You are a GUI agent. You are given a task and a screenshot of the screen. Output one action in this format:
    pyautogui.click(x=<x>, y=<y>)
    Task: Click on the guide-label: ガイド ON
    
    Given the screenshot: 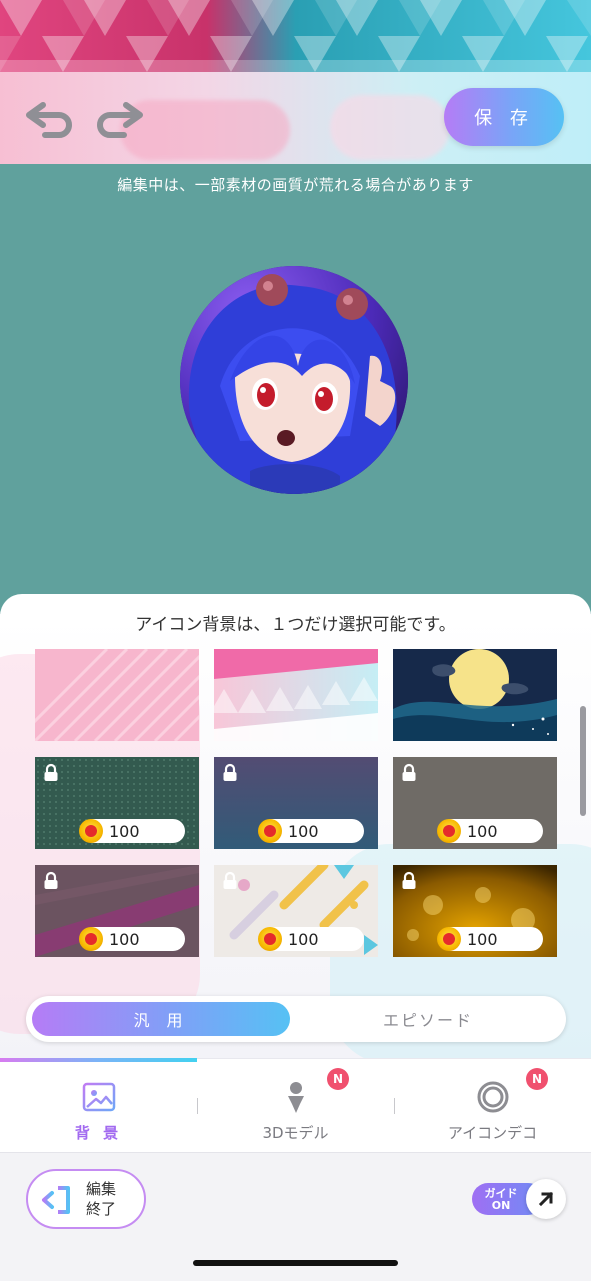 What is the action you would take?
    pyautogui.click(x=501, y=1199)
    